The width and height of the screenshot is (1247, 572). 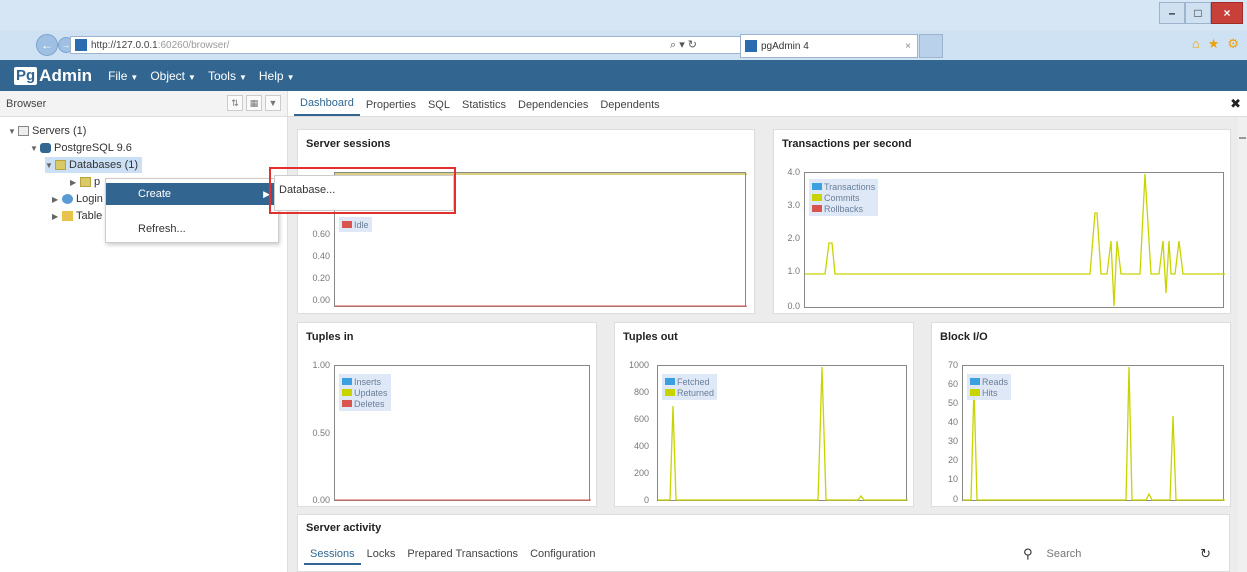 I want to click on menu-file: File ▼, so click(x=123, y=76).